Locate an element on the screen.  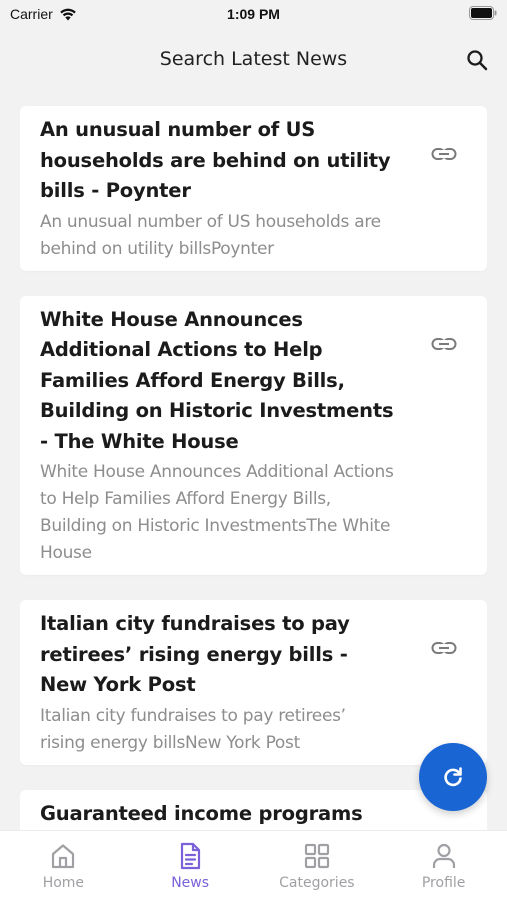
battery-icon is located at coordinates (483, 14).